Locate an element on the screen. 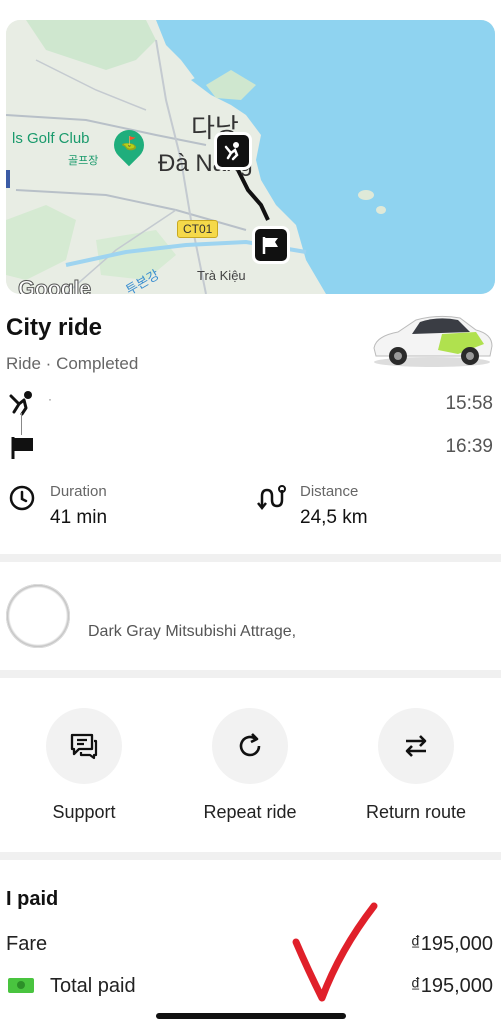 This screenshot has width=501, height=1024. refresh-icon is located at coordinates (250, 745).